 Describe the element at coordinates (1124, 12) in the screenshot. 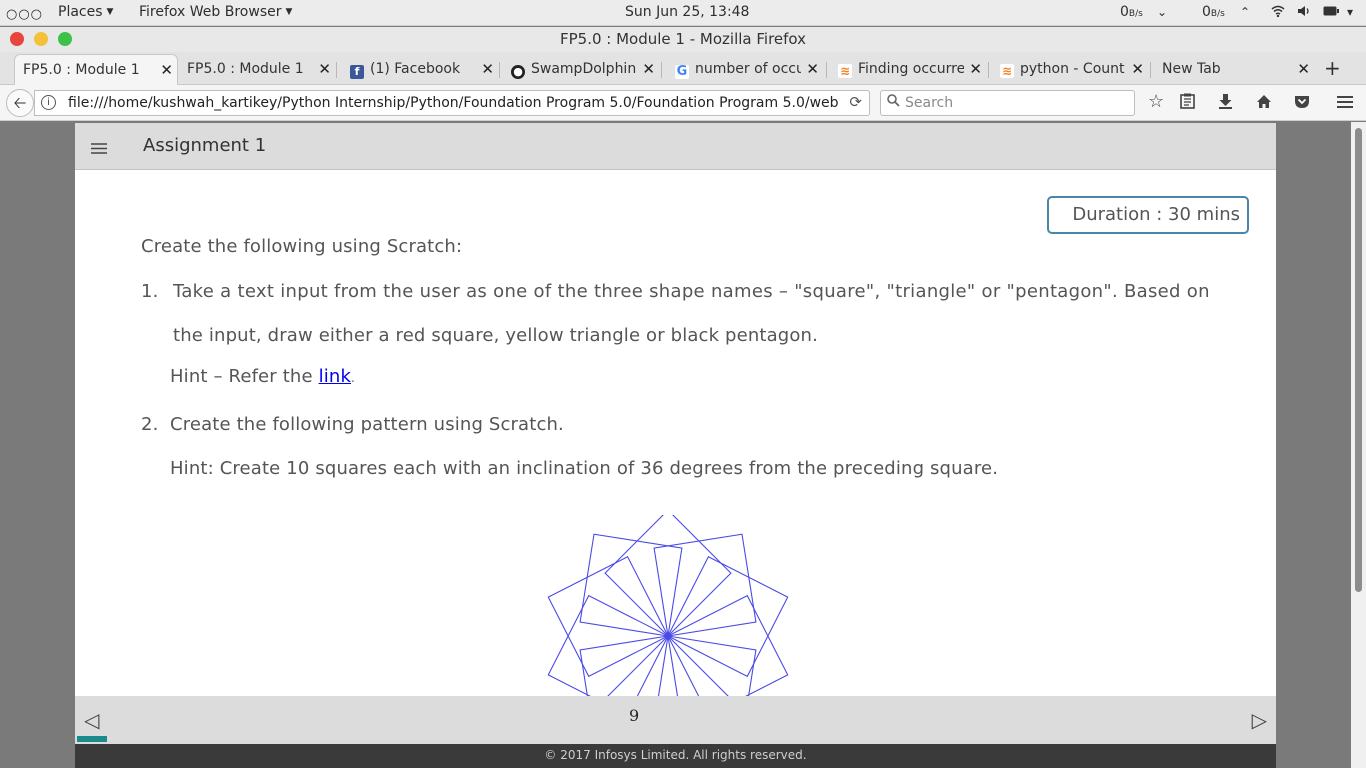

I see `net-down-value: 0` at that location.